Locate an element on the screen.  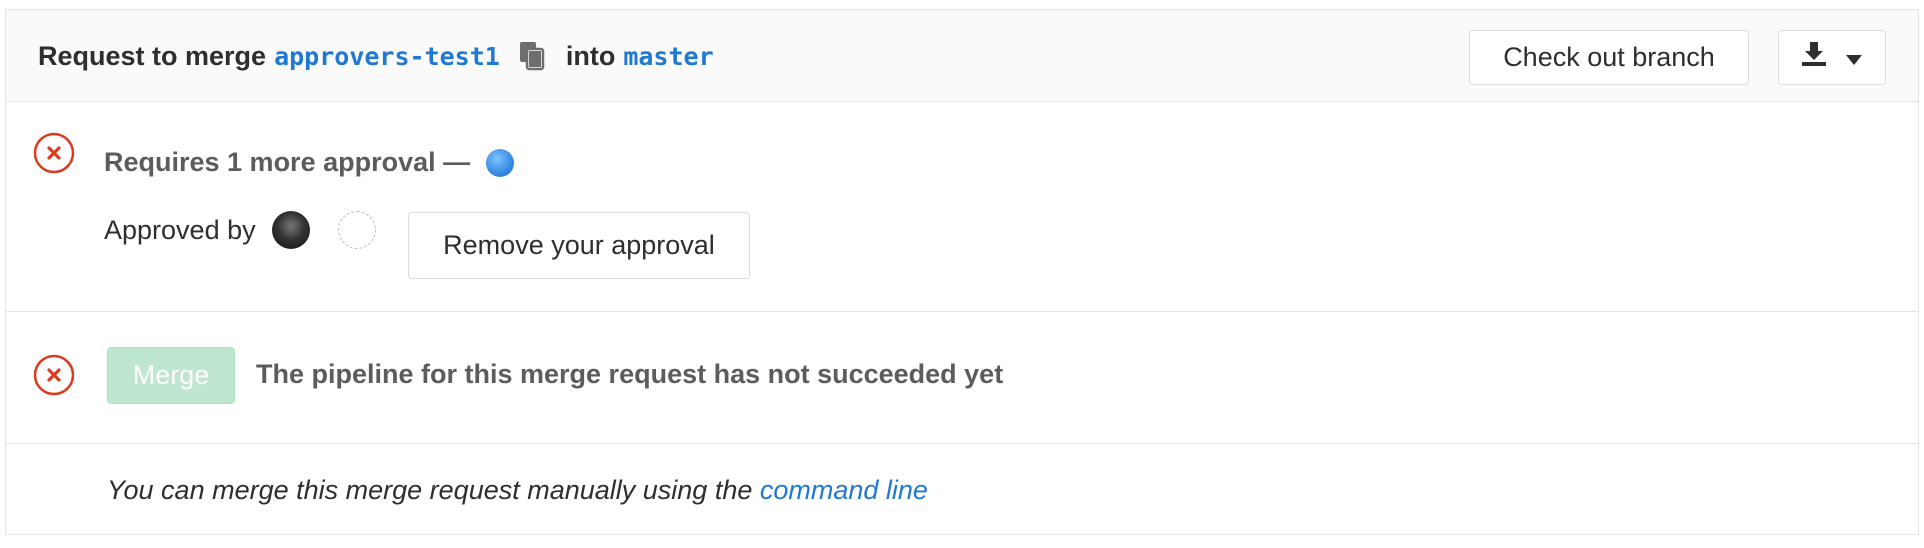
title-into: into is located at coordinates (590, 55).